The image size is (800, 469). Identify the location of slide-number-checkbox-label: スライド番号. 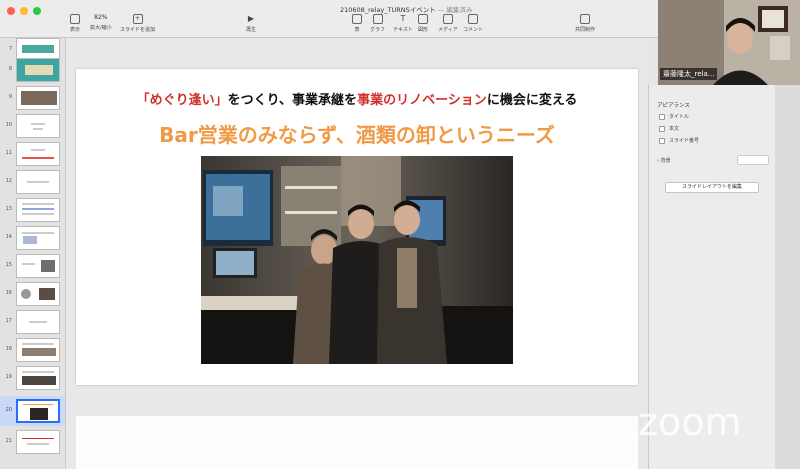
(684, 141).